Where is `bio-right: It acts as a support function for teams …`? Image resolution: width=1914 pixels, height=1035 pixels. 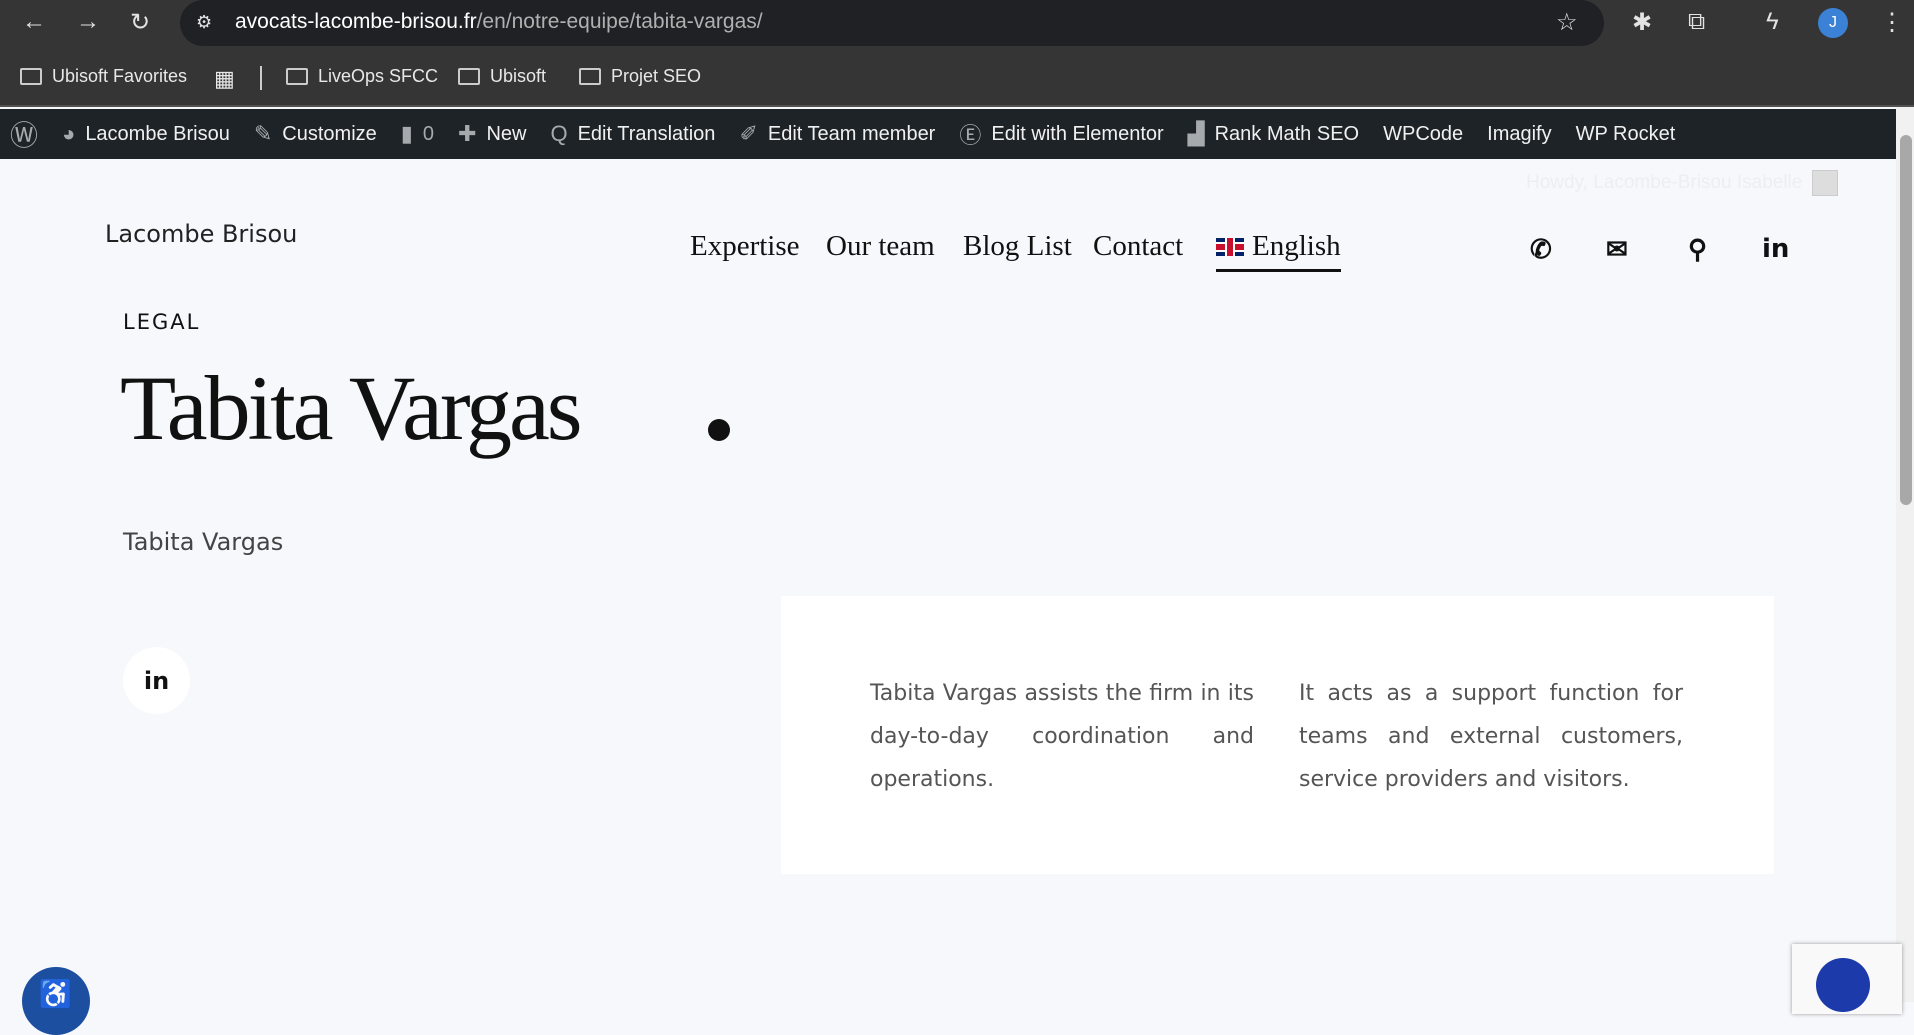 bio-right: It acts as a support function for teams … is located at coordinates (1491, 736).